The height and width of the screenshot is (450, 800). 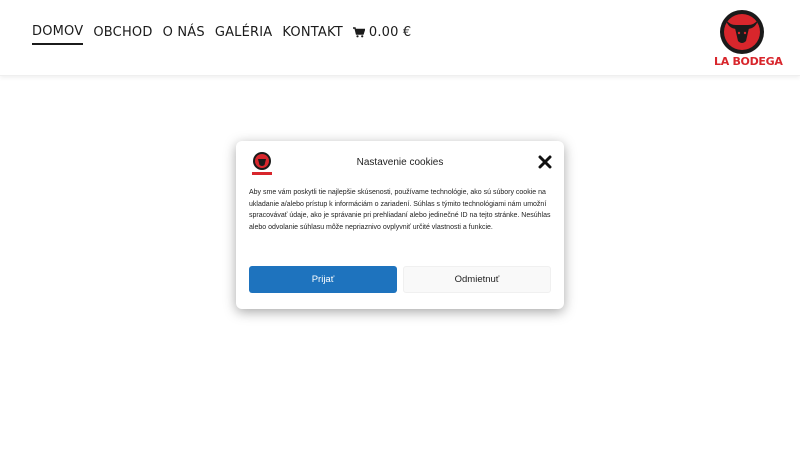 I want to click on site-logo: LA BODEGA, so click(x=748, y=40).